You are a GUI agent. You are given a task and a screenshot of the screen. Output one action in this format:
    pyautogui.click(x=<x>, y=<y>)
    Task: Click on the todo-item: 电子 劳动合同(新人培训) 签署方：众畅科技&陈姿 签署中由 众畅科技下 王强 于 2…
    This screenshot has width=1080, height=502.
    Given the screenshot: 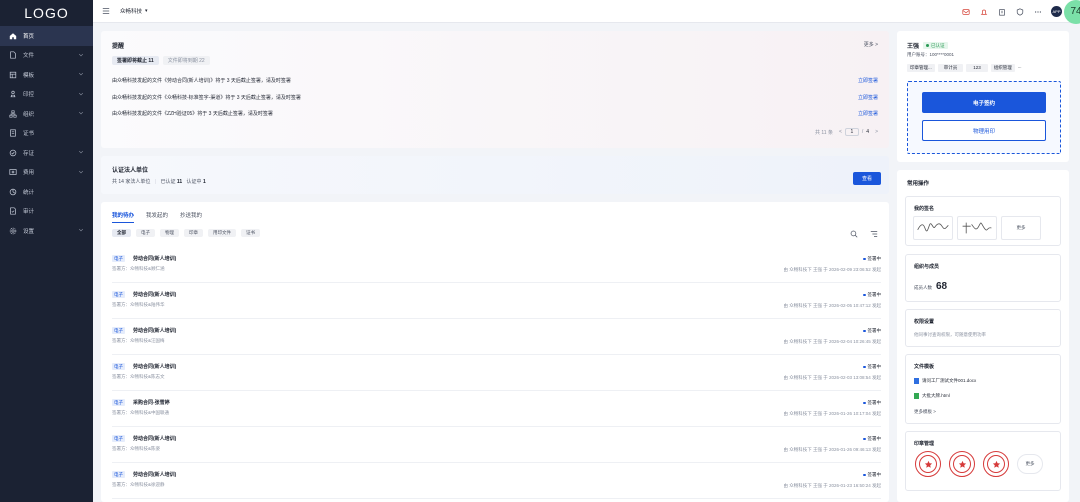 What is the action you would take?
    pyautogui.click(x=496, y=446)
    